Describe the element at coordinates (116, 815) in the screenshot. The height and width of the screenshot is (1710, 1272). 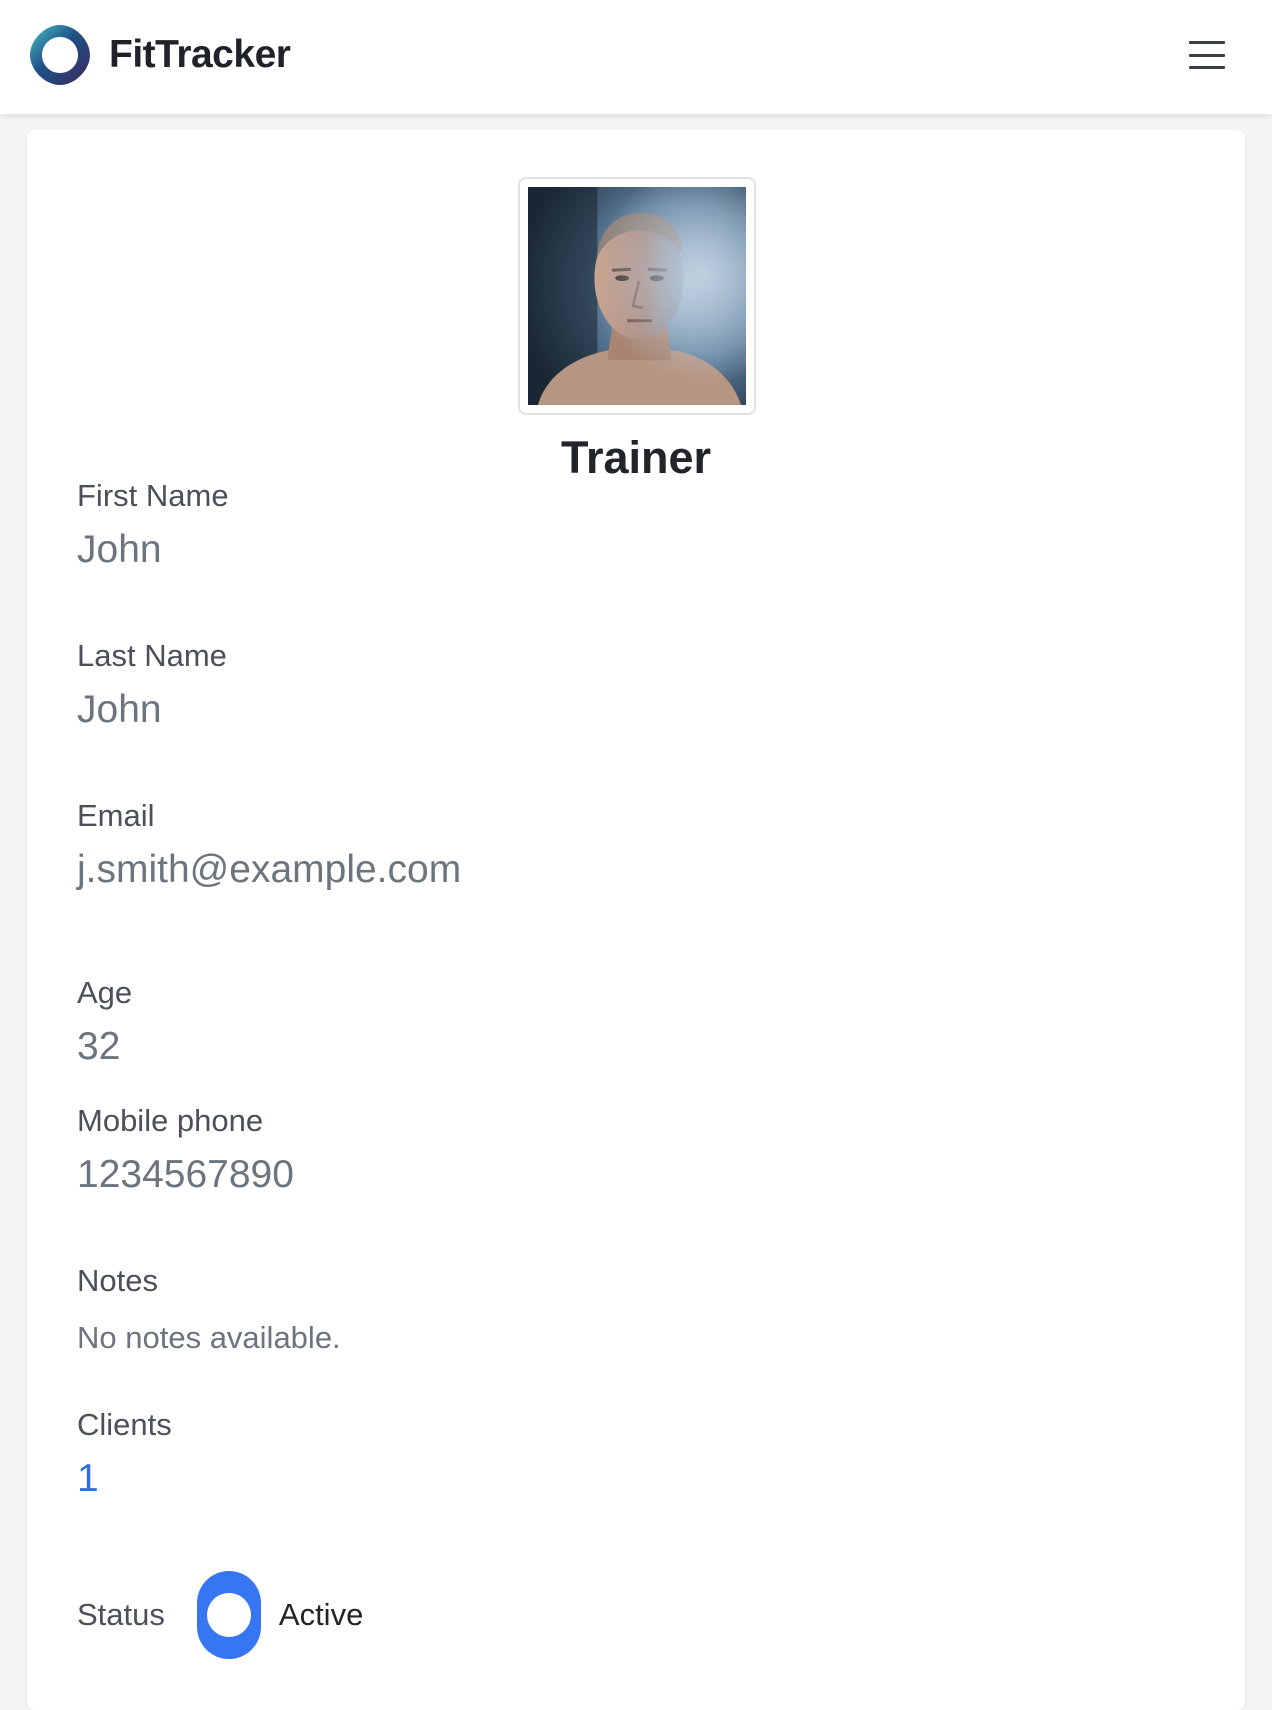
I see `email-label: Email` at that location.